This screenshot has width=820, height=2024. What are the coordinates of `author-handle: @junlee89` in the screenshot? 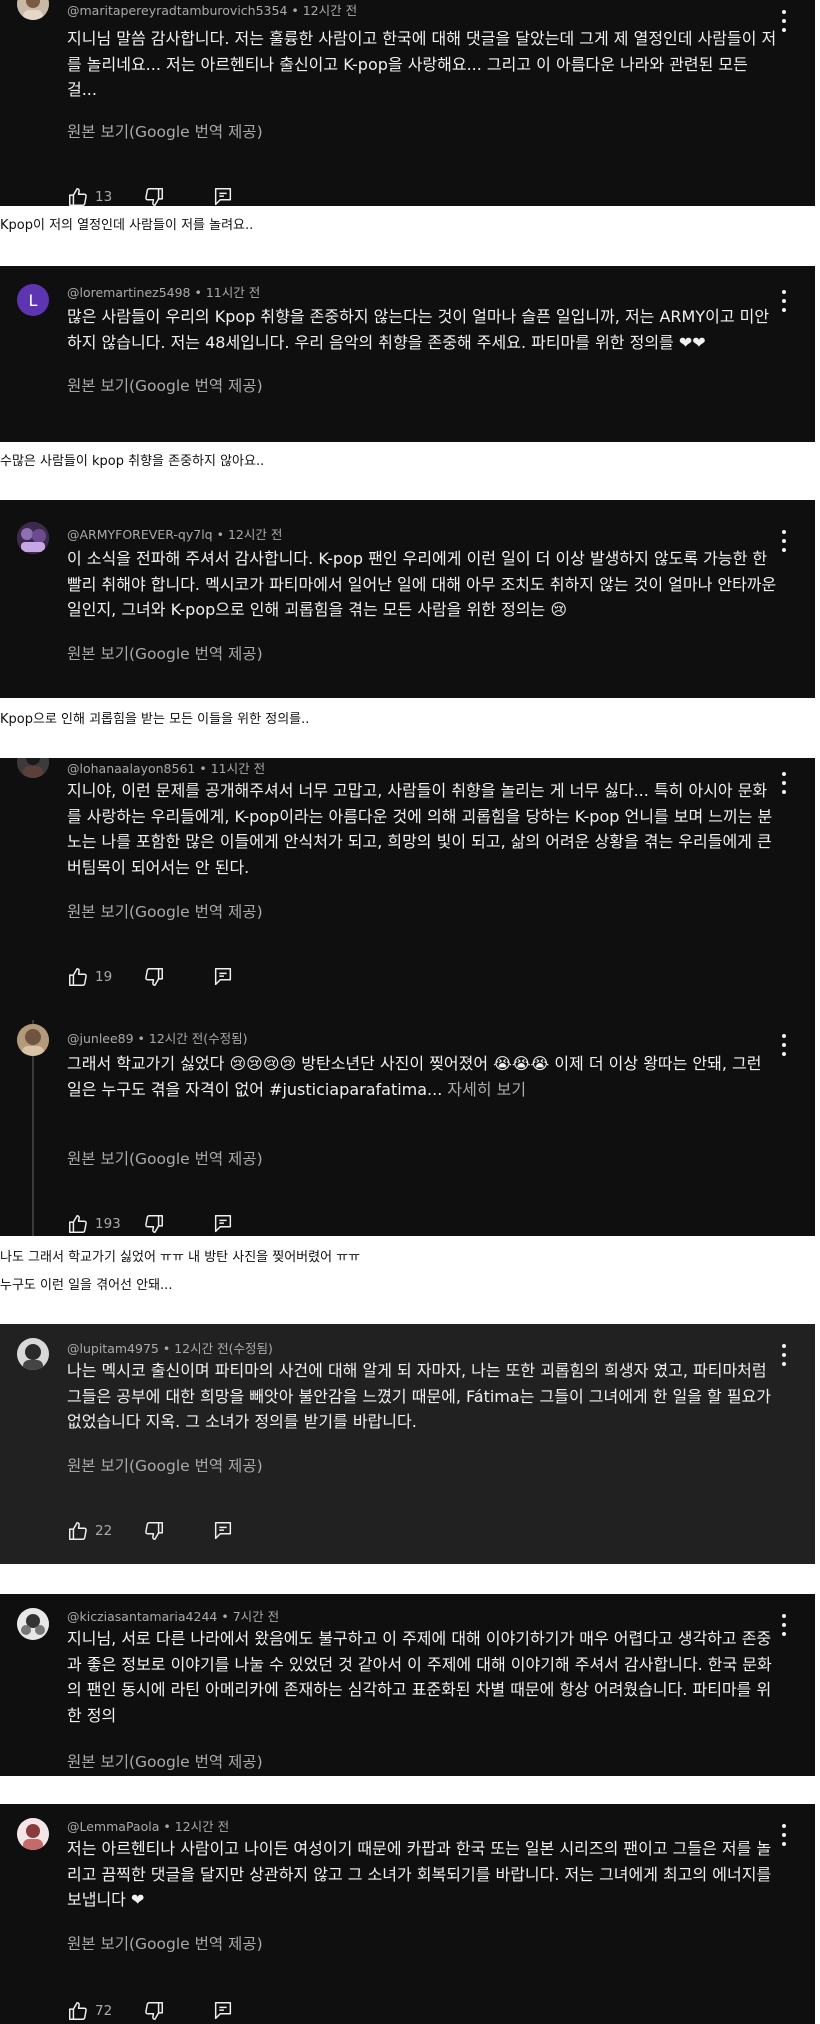 It's located at (100, 1038).